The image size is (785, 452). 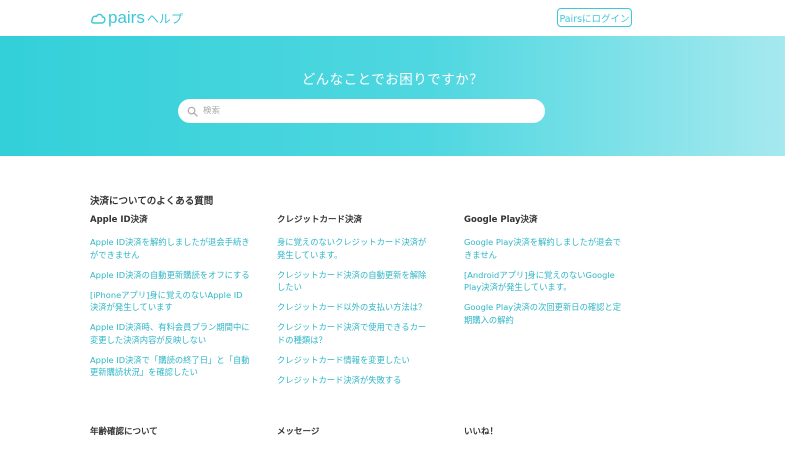 What do you see at coordinates (152, 201) in the screenshot?
I see `section-title-payment: 決済についてのよくある質問` at bounding box center [152, 201].